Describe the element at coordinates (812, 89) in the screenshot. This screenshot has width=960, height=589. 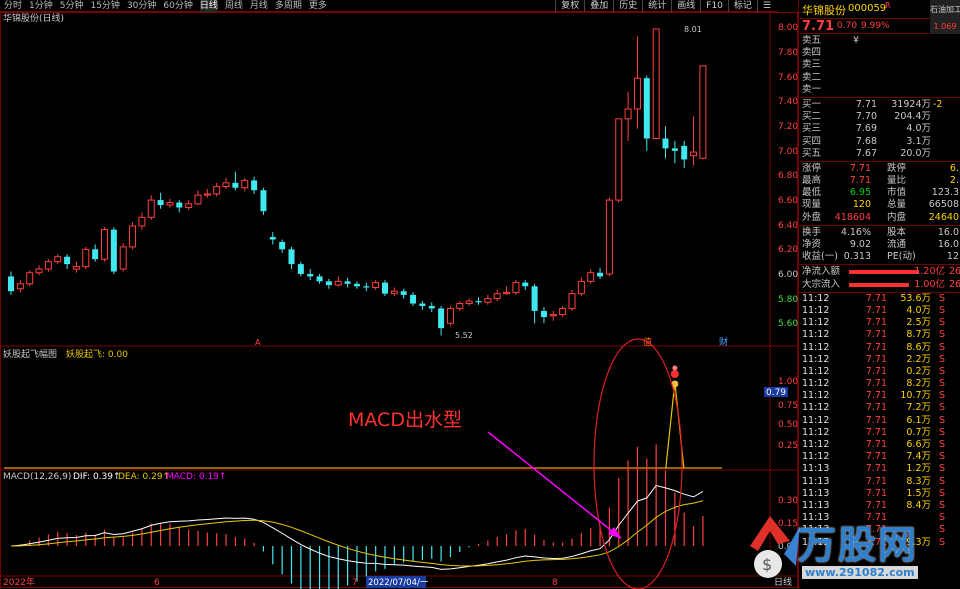
I see `sell-level-row: 卖一` at that location.